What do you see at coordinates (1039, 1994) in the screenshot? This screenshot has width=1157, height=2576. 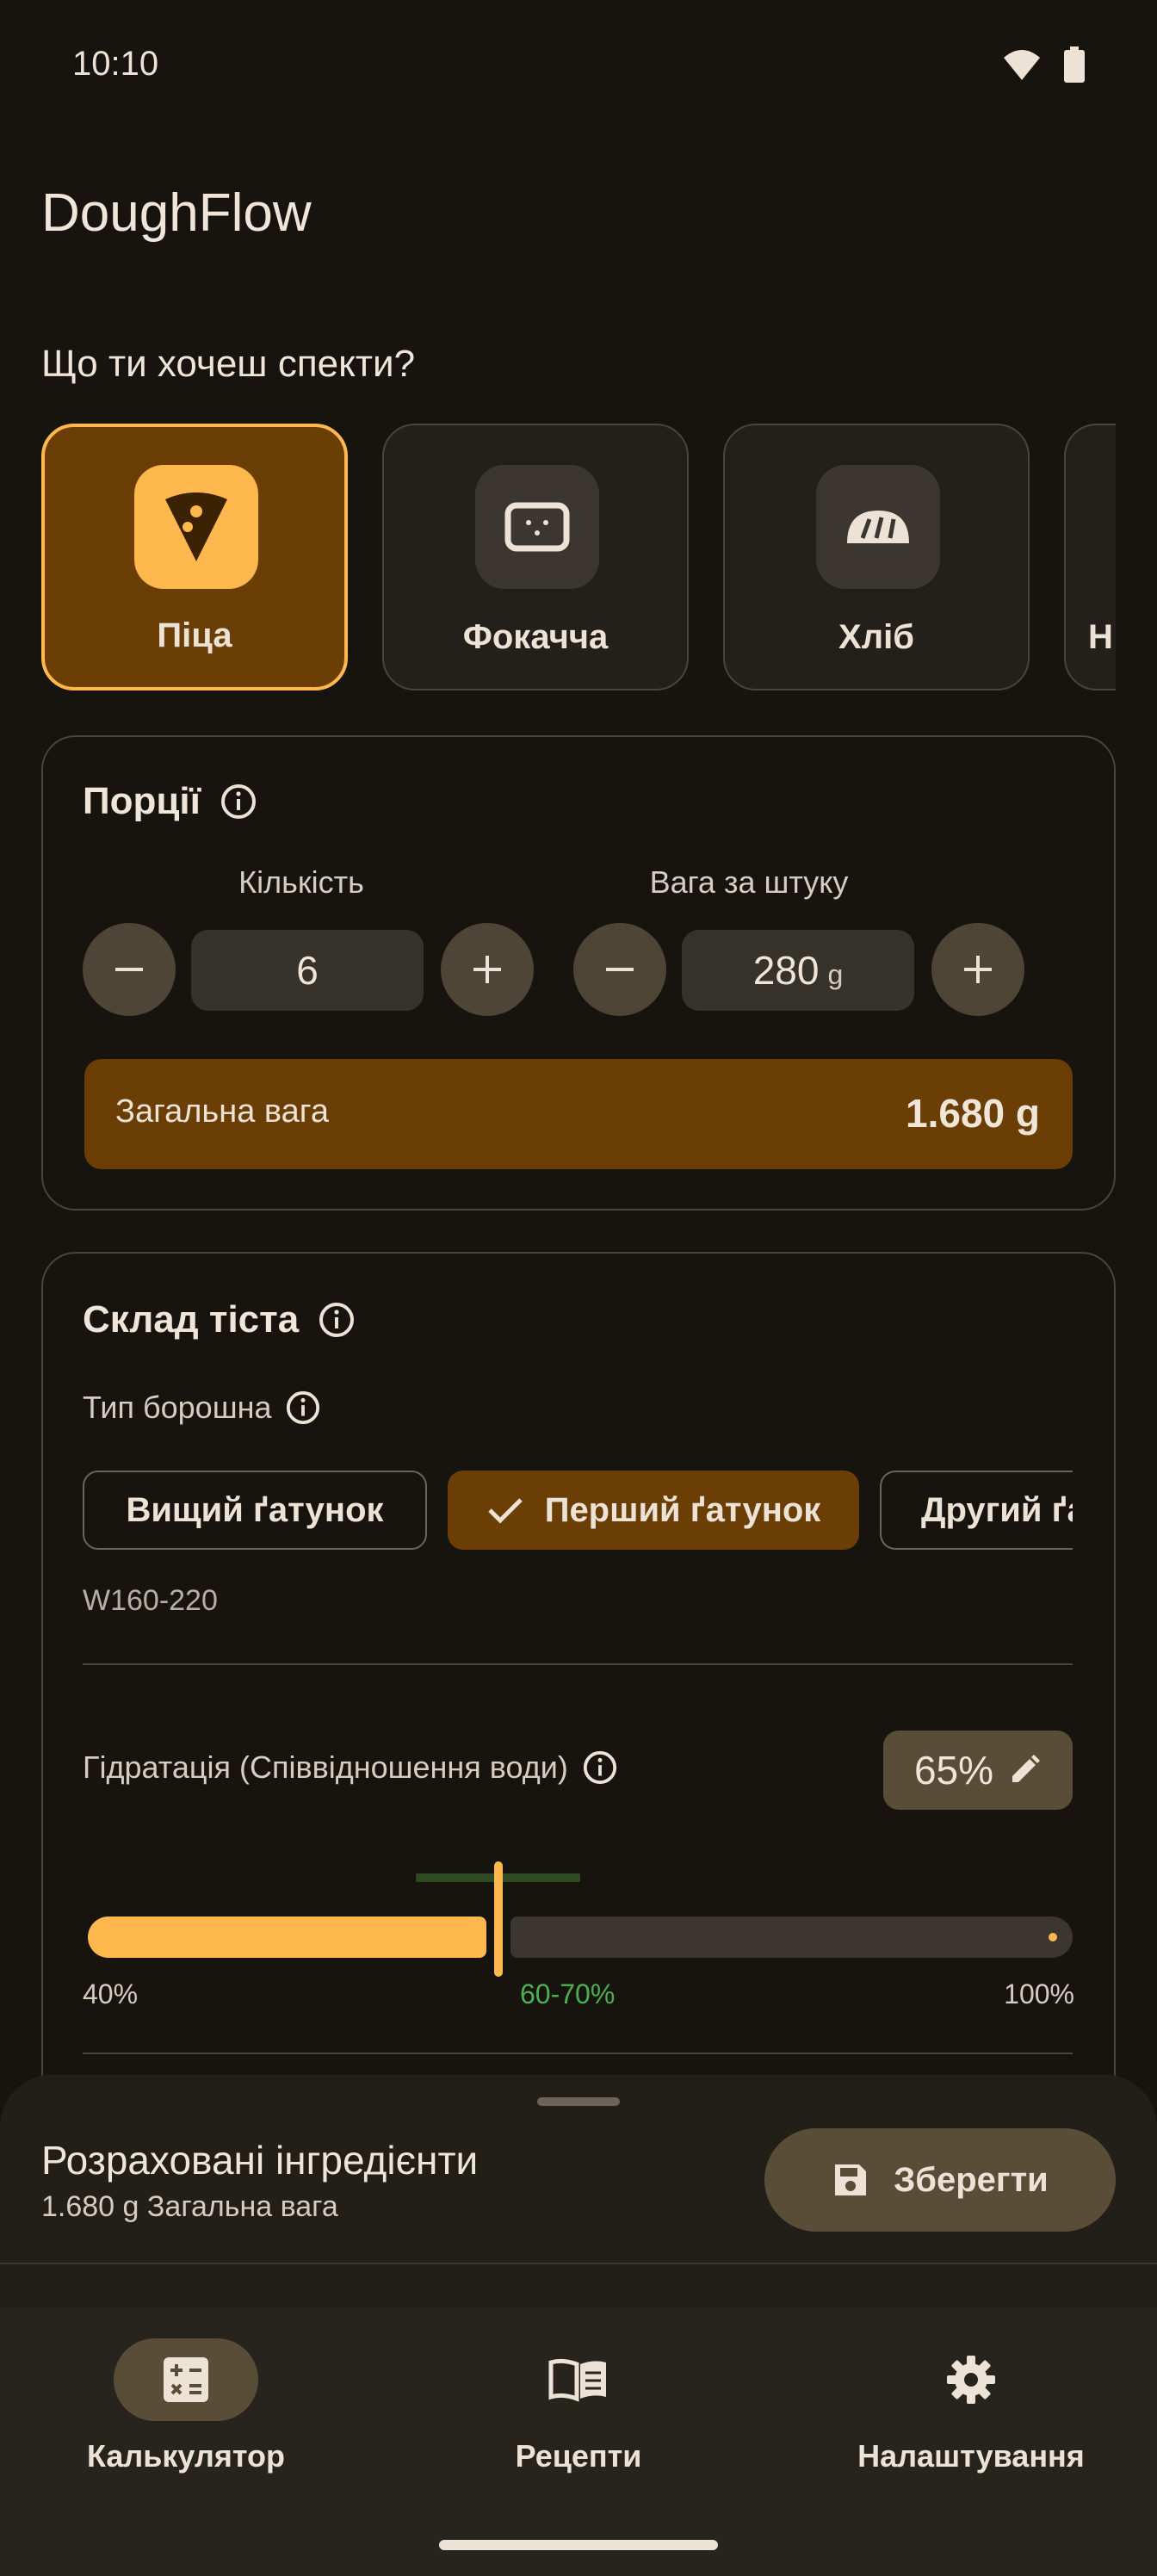 I see `range-max-label: 100%` at bounding box center [1039, 1994].